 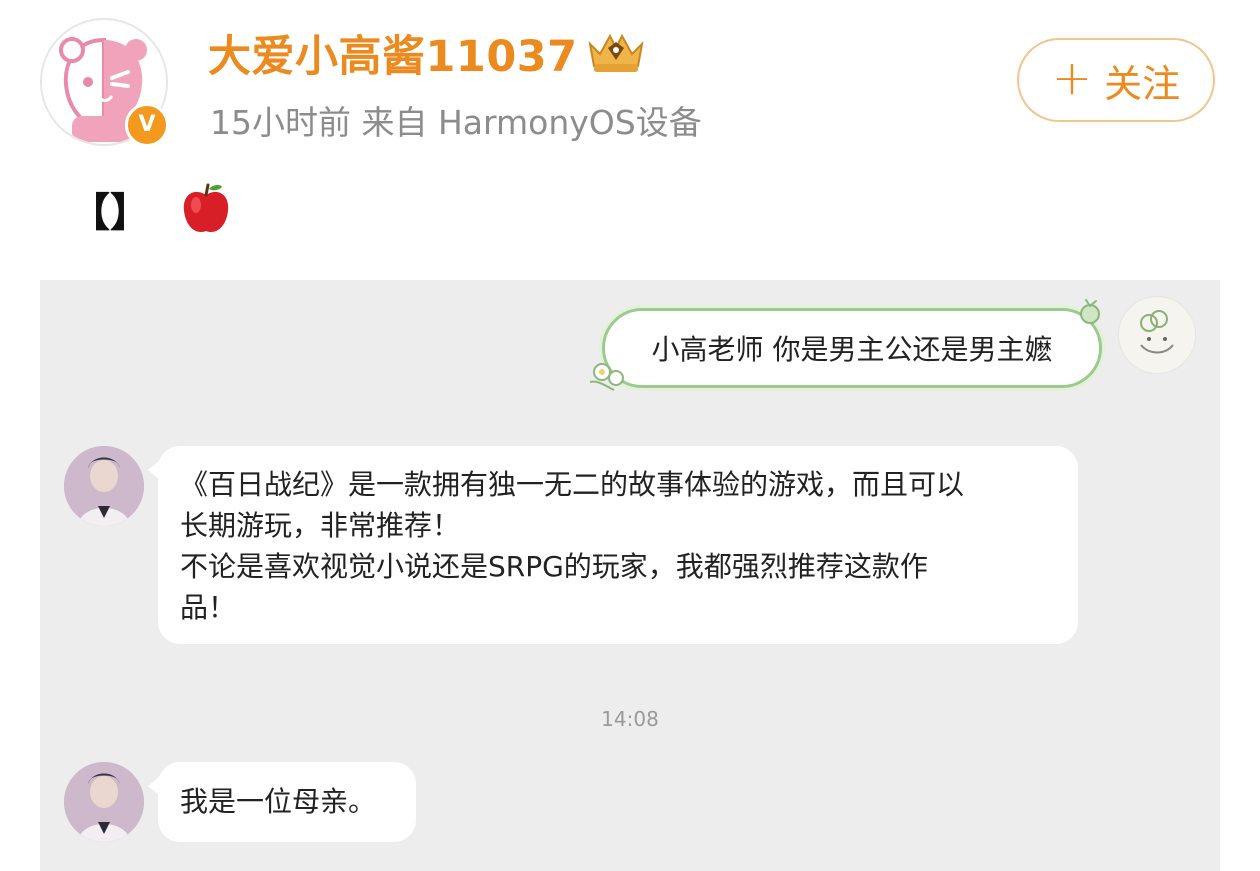 I want to click on plus-icon: +, so click(x=1072, y=78).